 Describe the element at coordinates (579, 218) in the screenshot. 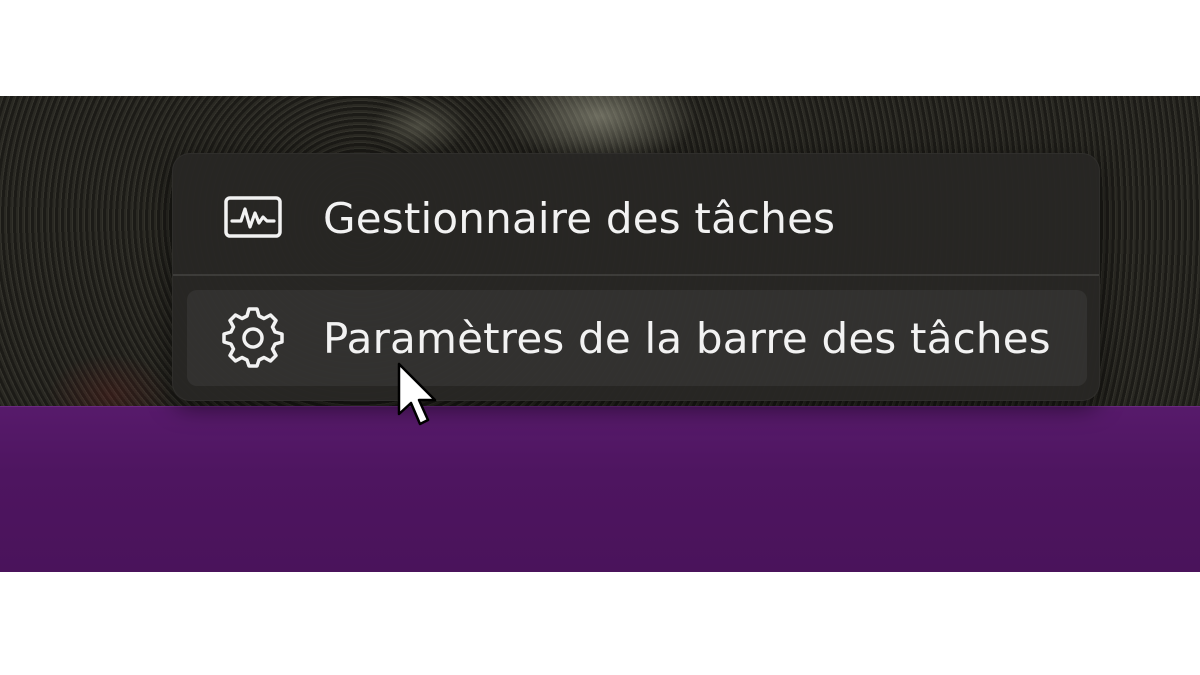

I see `menu-item-label: Gestionnaire des tâches` at that location.